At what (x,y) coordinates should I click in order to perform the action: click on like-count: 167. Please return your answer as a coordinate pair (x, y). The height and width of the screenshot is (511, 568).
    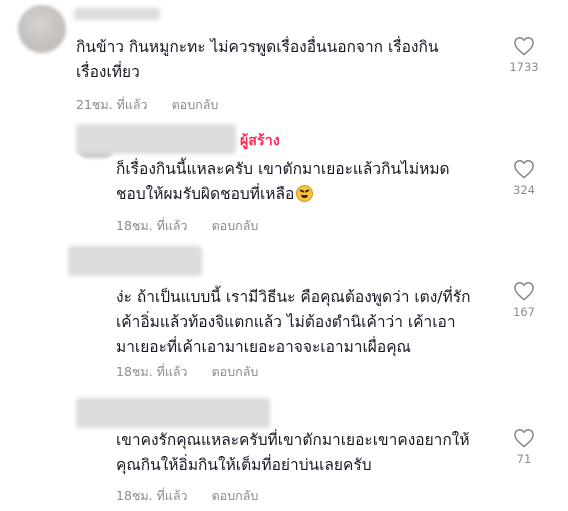
    Looking at the image, I should click on (524, 312).